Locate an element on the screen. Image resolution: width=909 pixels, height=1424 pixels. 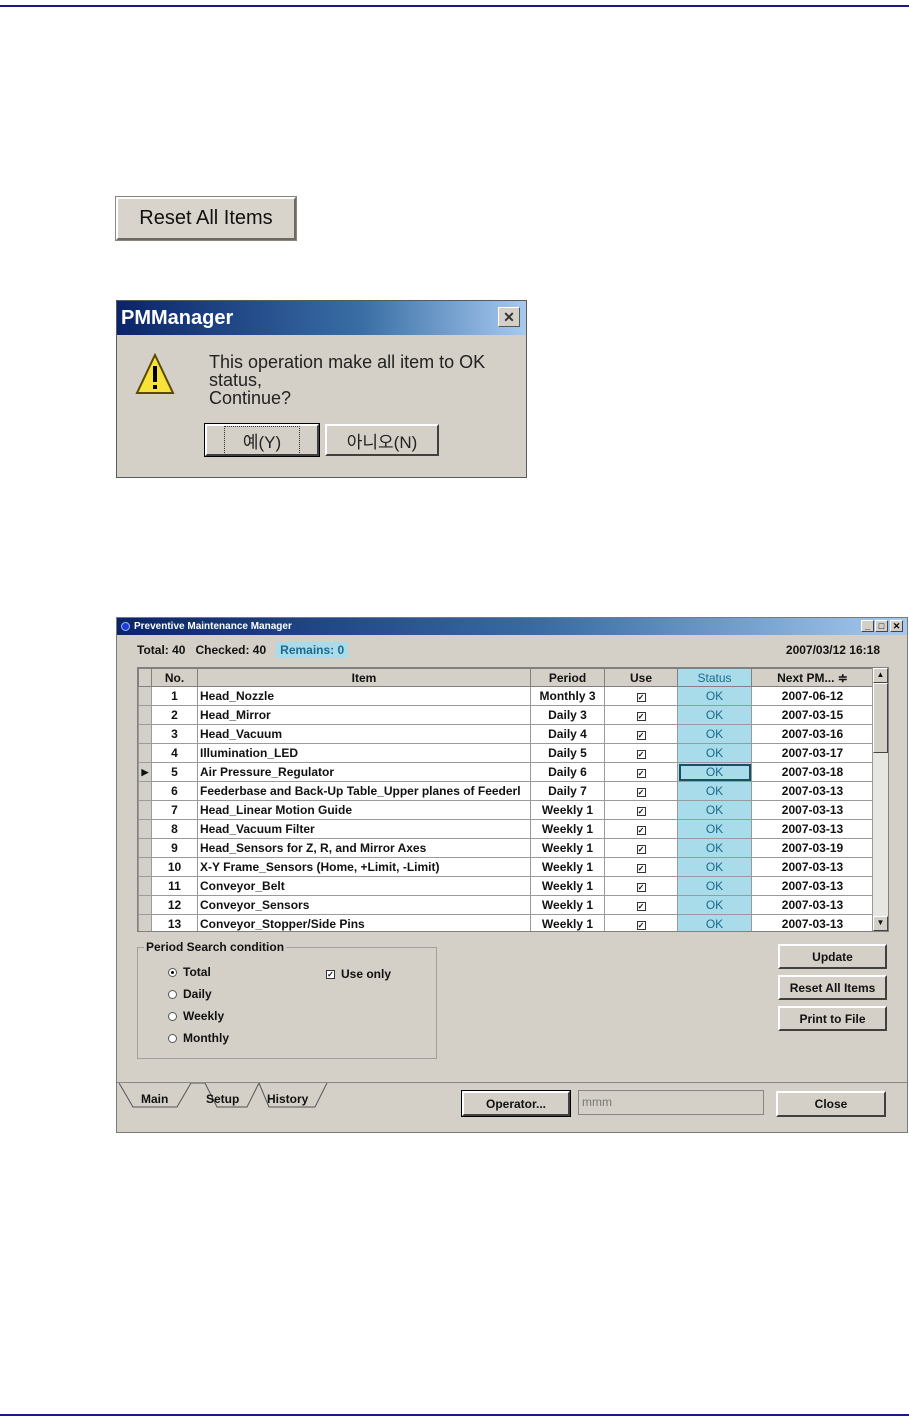
cell-next-pm: 2007-03-19 is located at coordinates (812, 848).